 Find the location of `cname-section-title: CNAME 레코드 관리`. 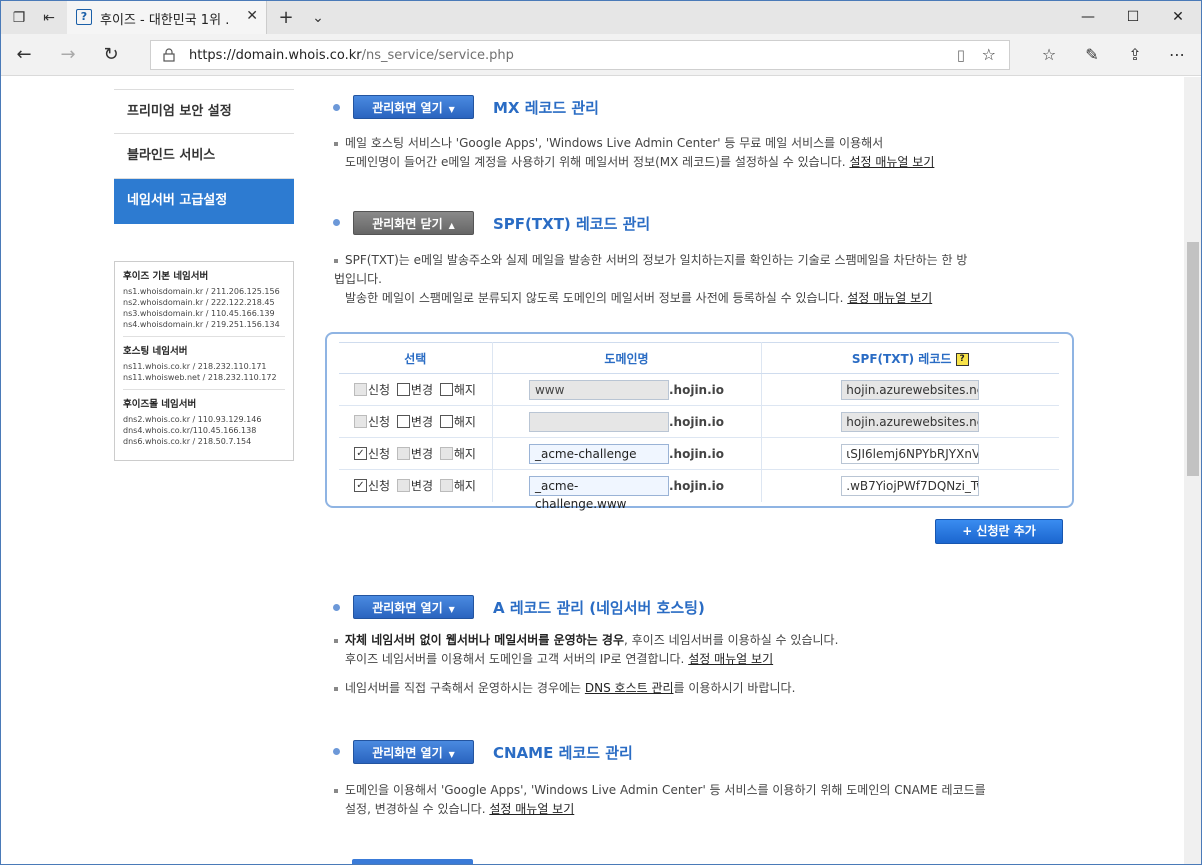

cname-section-title: CNAME 레코드 관리 is located at coordinates (563, 753).